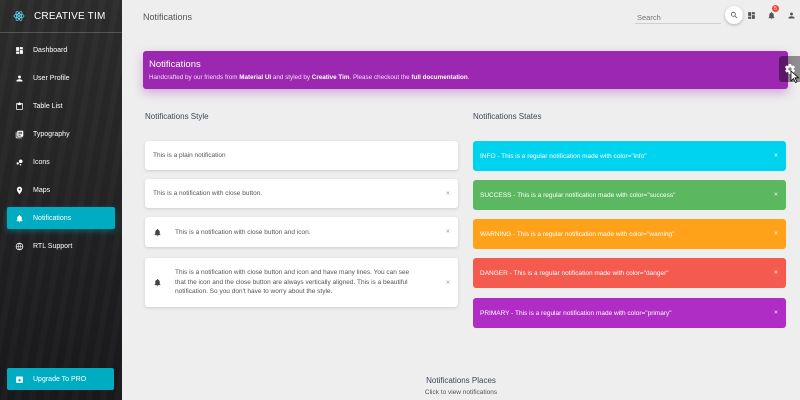  What do you see at coordinates (175, 64) in the screenshot?
I see `card-title: Notifications` at bounding box center [175, 64].